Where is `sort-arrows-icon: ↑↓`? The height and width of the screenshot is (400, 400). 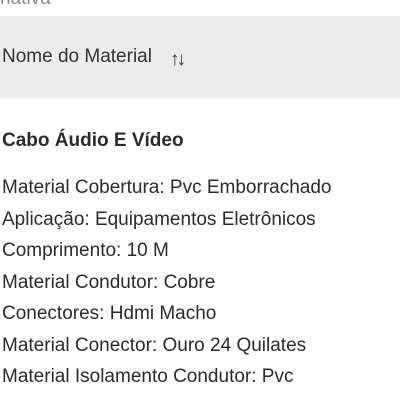
sort-arrows-icon: ↑↓ is located at coordinates (178, 60).